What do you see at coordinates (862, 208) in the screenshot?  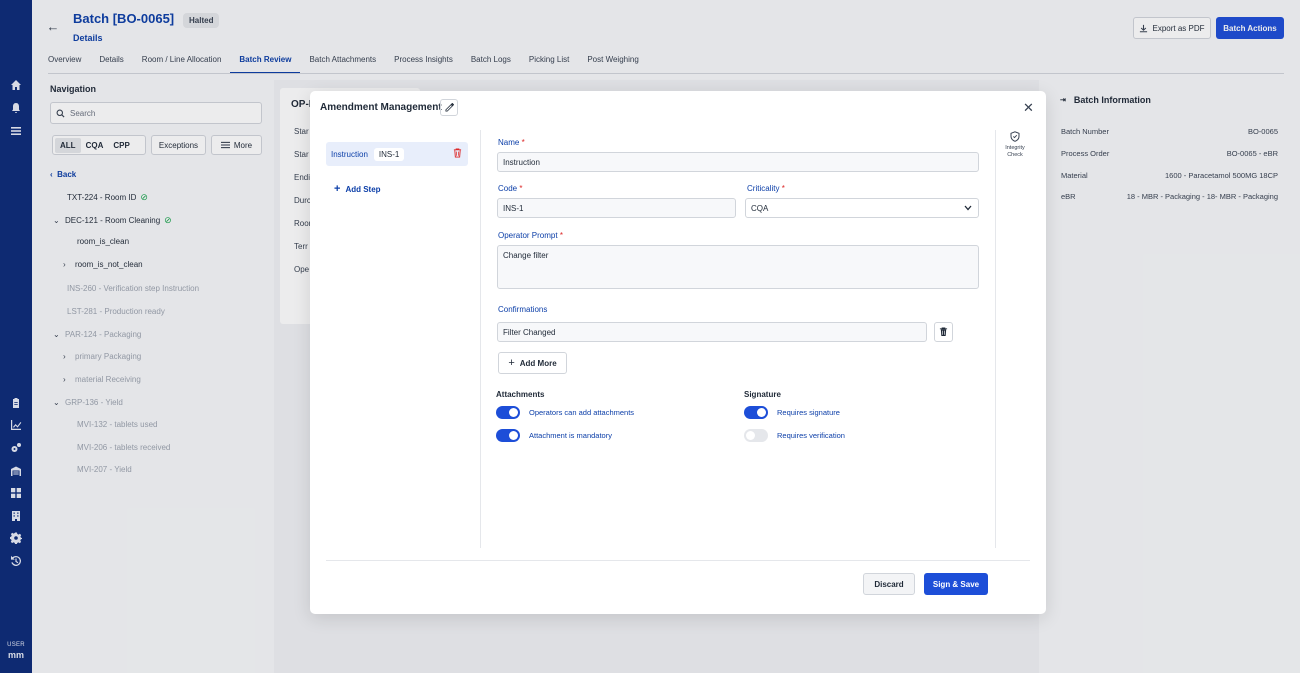 I see `criticality-select: CQA` at bounding box center [862, 208].